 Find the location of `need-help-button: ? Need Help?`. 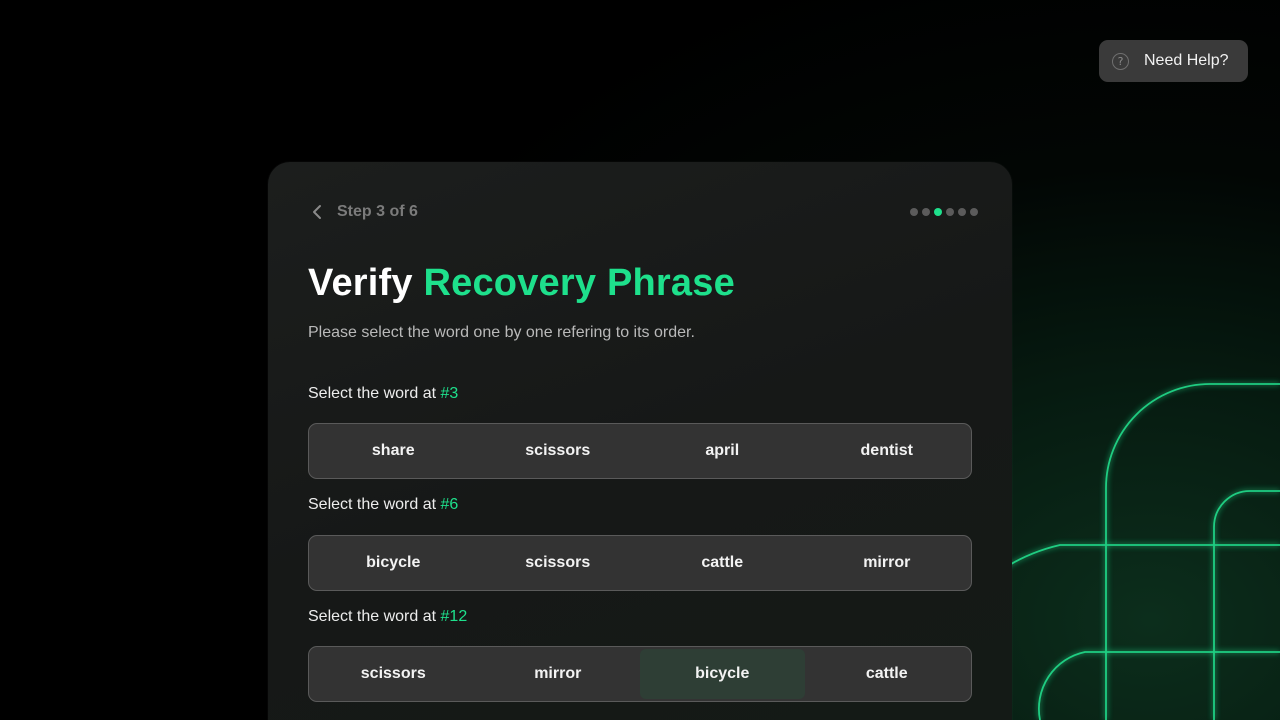

need-help-button: ? Need Help? is located at coordinates (1173, 61).